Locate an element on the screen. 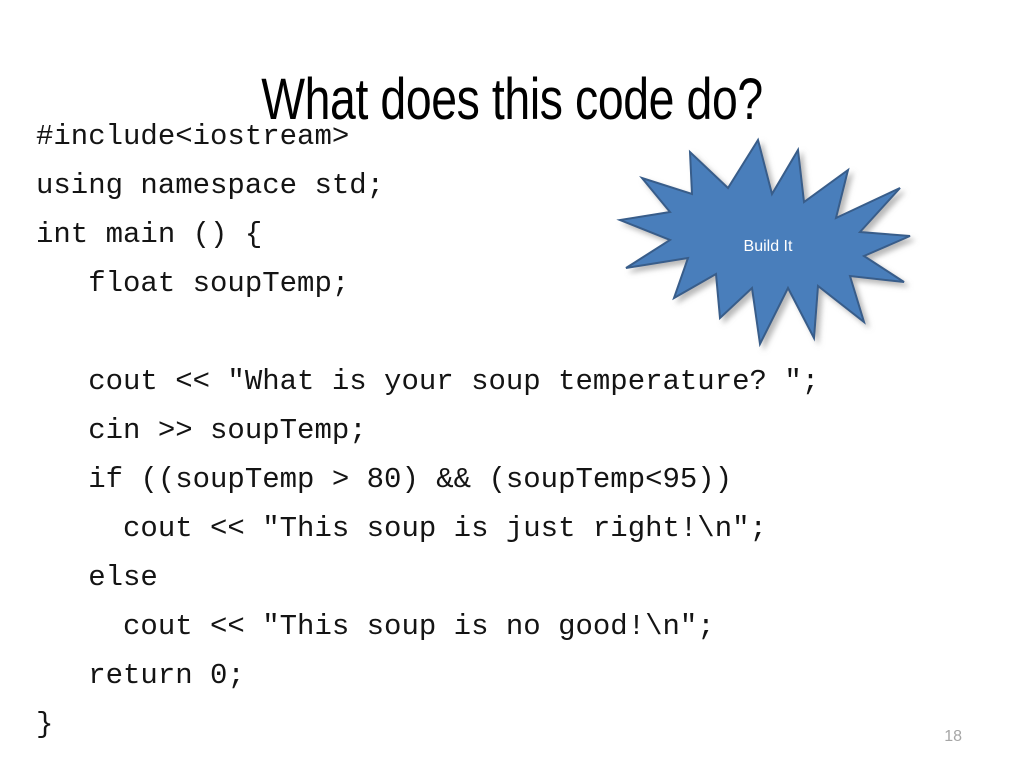  build-it-callout: Build It is located at coordinates (765, 245).